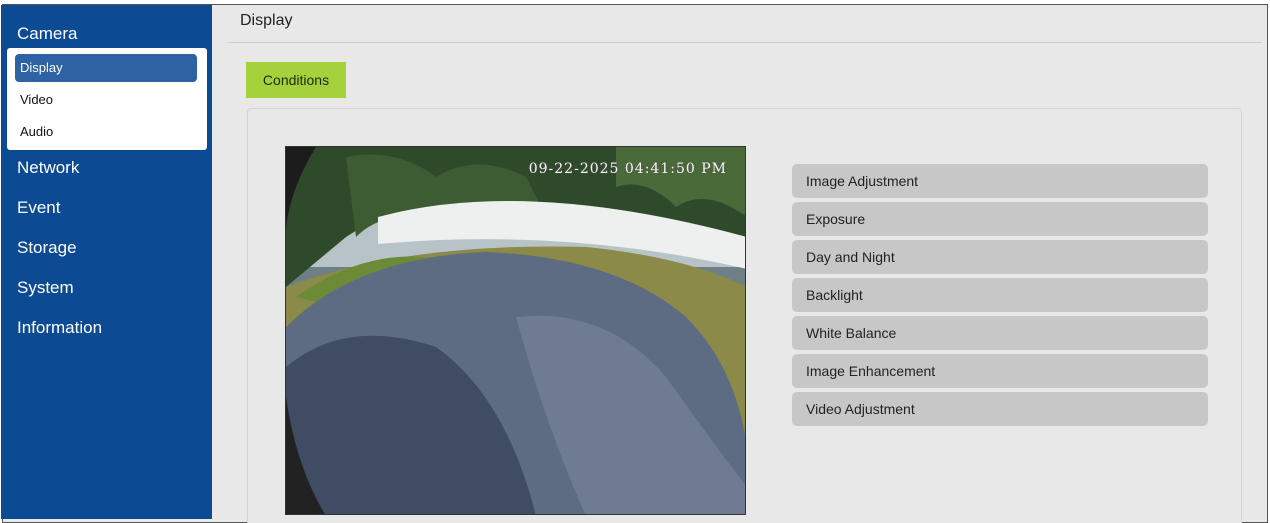 This screenshot has height=523, width=1270. I want to click on preview-timestamp-overlay: 09-22-2025 04:41:50 PM, so click(627, 169).